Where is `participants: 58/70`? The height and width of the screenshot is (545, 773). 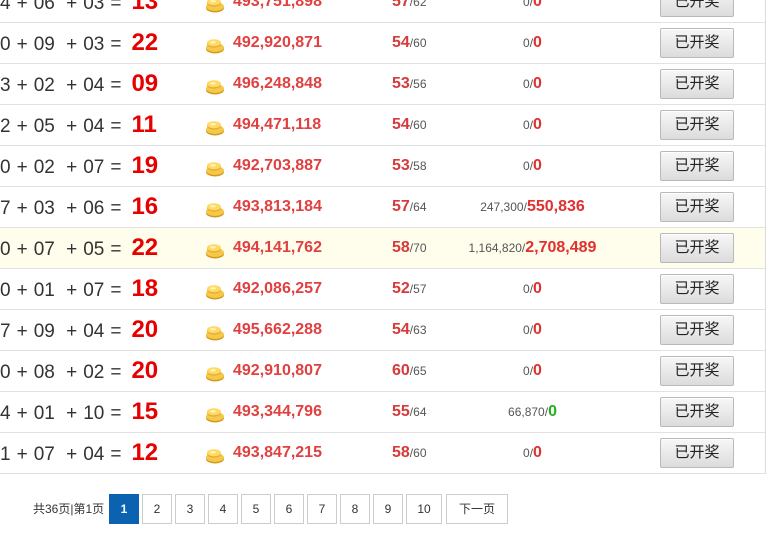 participants: 58/70 is located at coordinates (409, 247).